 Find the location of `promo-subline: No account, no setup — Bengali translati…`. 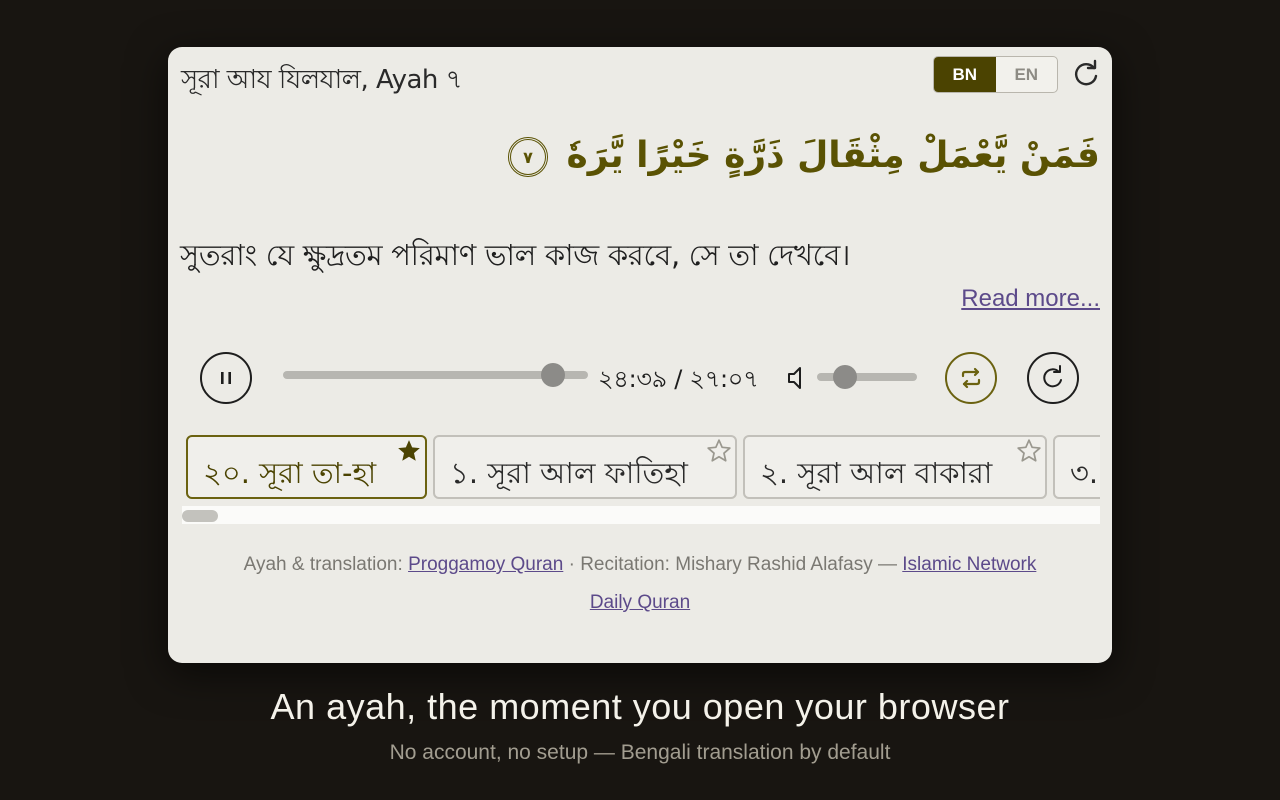

promo-subline: No account, no setup — Bengali translati… is located at coordinates (640, 752).